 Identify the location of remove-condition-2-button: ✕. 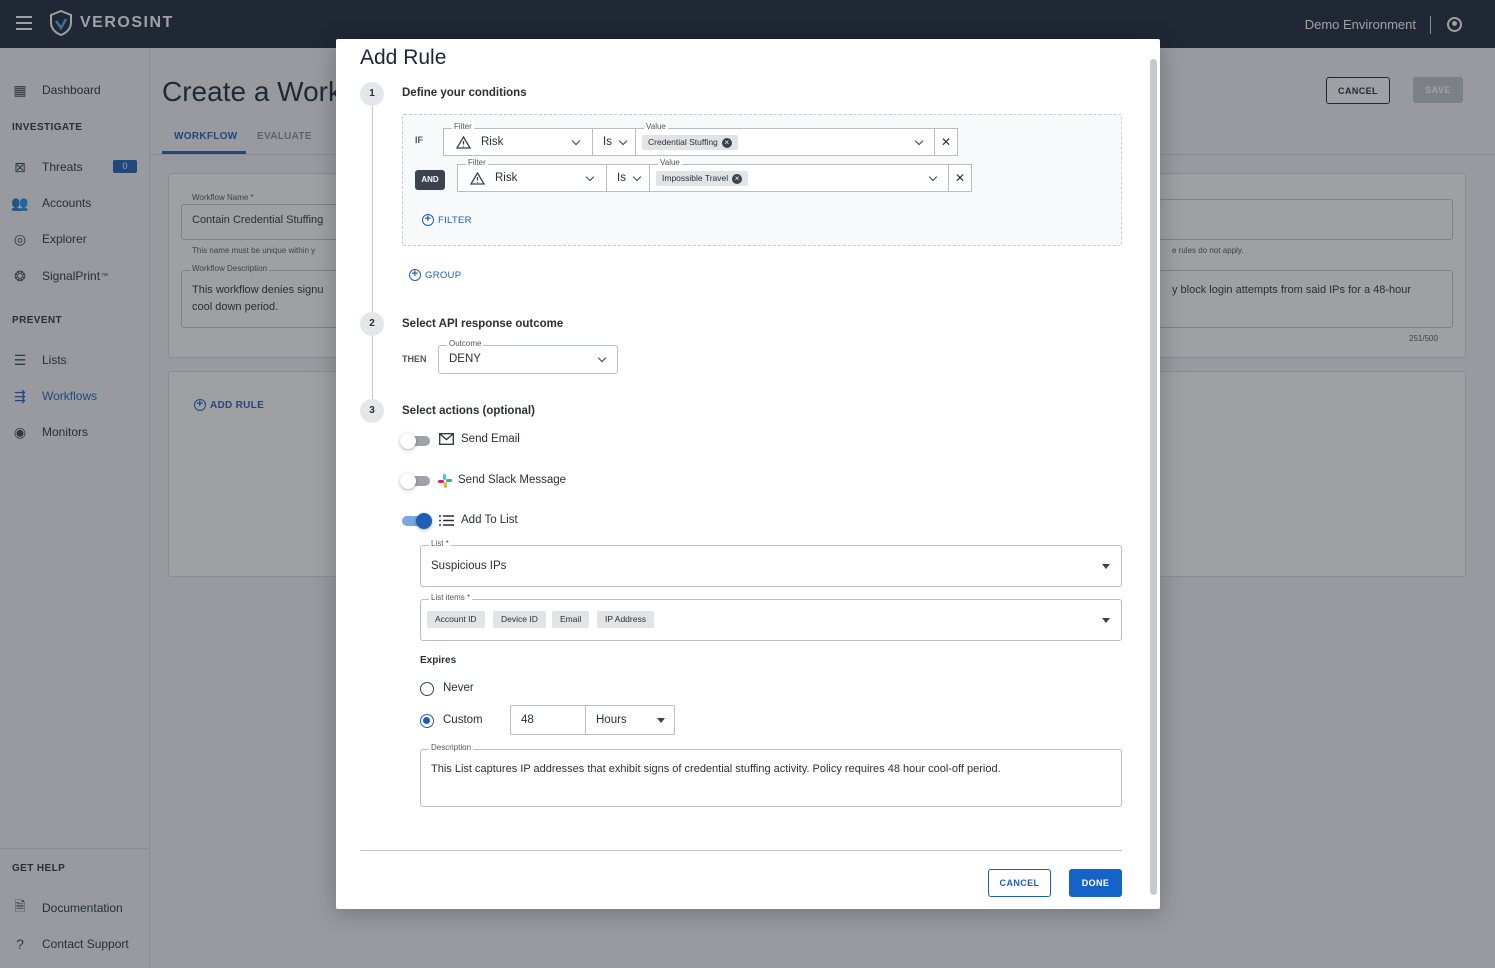
(960, 178).